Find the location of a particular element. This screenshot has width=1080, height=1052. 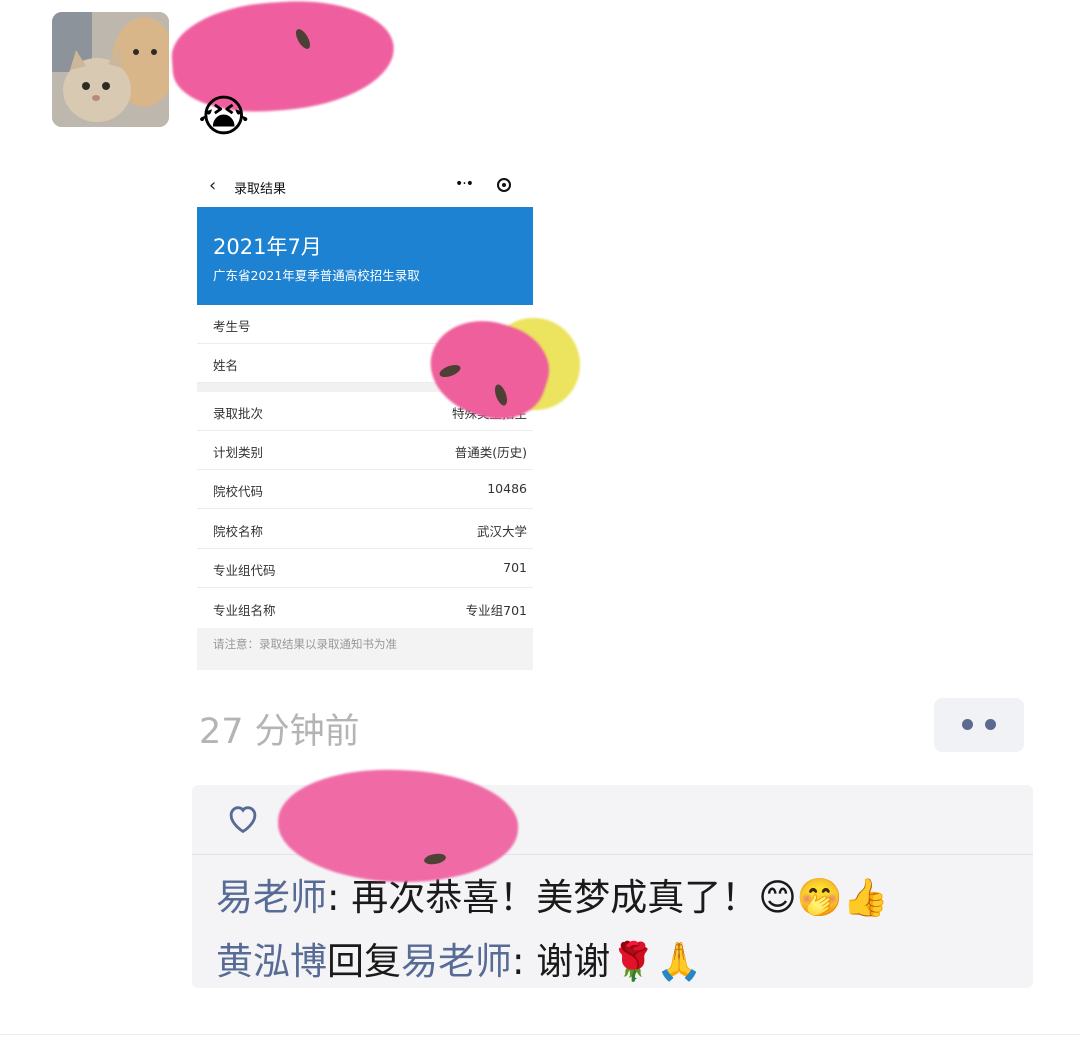

result-row: 院校代码 10486 is located at coordinates (365, 489).